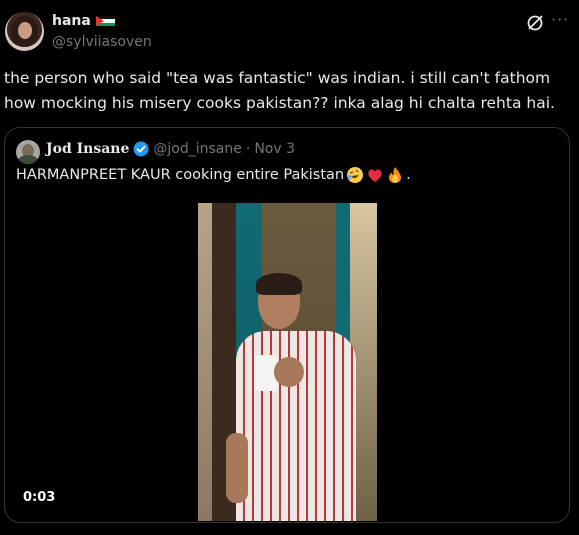 Image resolution: width=579 pixels, height=535 pixels. I want to click on more-icon: ···, so click(561, 22).